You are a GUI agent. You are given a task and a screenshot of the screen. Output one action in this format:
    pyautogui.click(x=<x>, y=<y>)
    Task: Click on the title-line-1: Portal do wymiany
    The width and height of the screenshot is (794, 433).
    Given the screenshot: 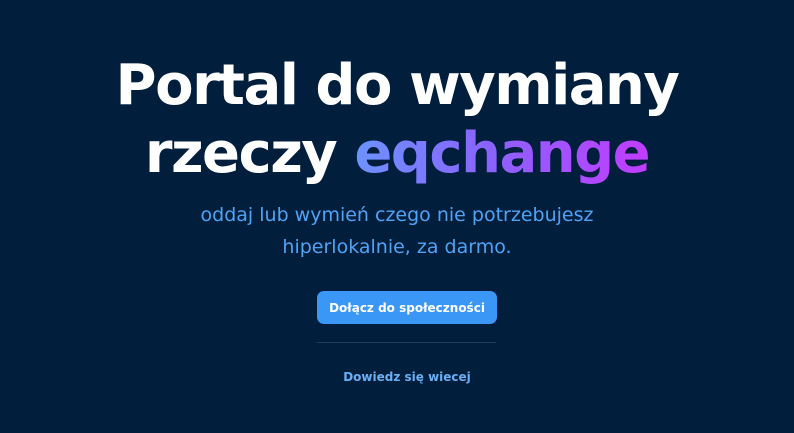 What is the action you would take?
    pyautogui.click(x=397, y=85)
    